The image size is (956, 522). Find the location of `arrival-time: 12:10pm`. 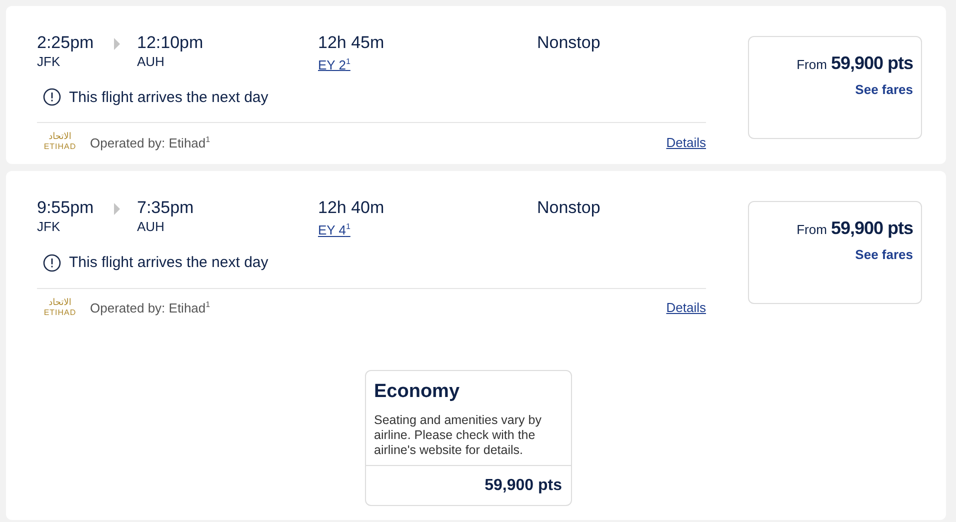

arrival-time: 12:10pm is located at coordinates (170, 43).